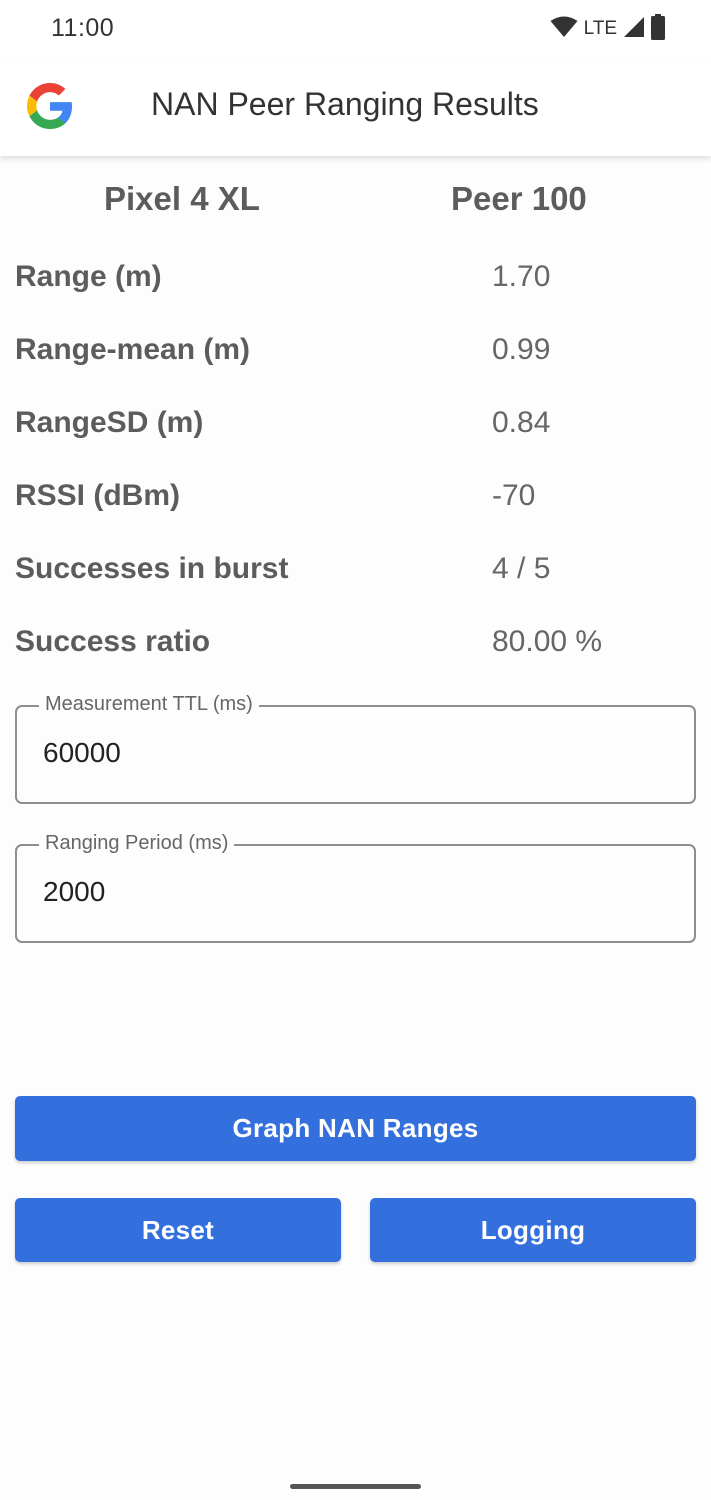  I want to click on metric-value: 0.99, so click(521, 349).